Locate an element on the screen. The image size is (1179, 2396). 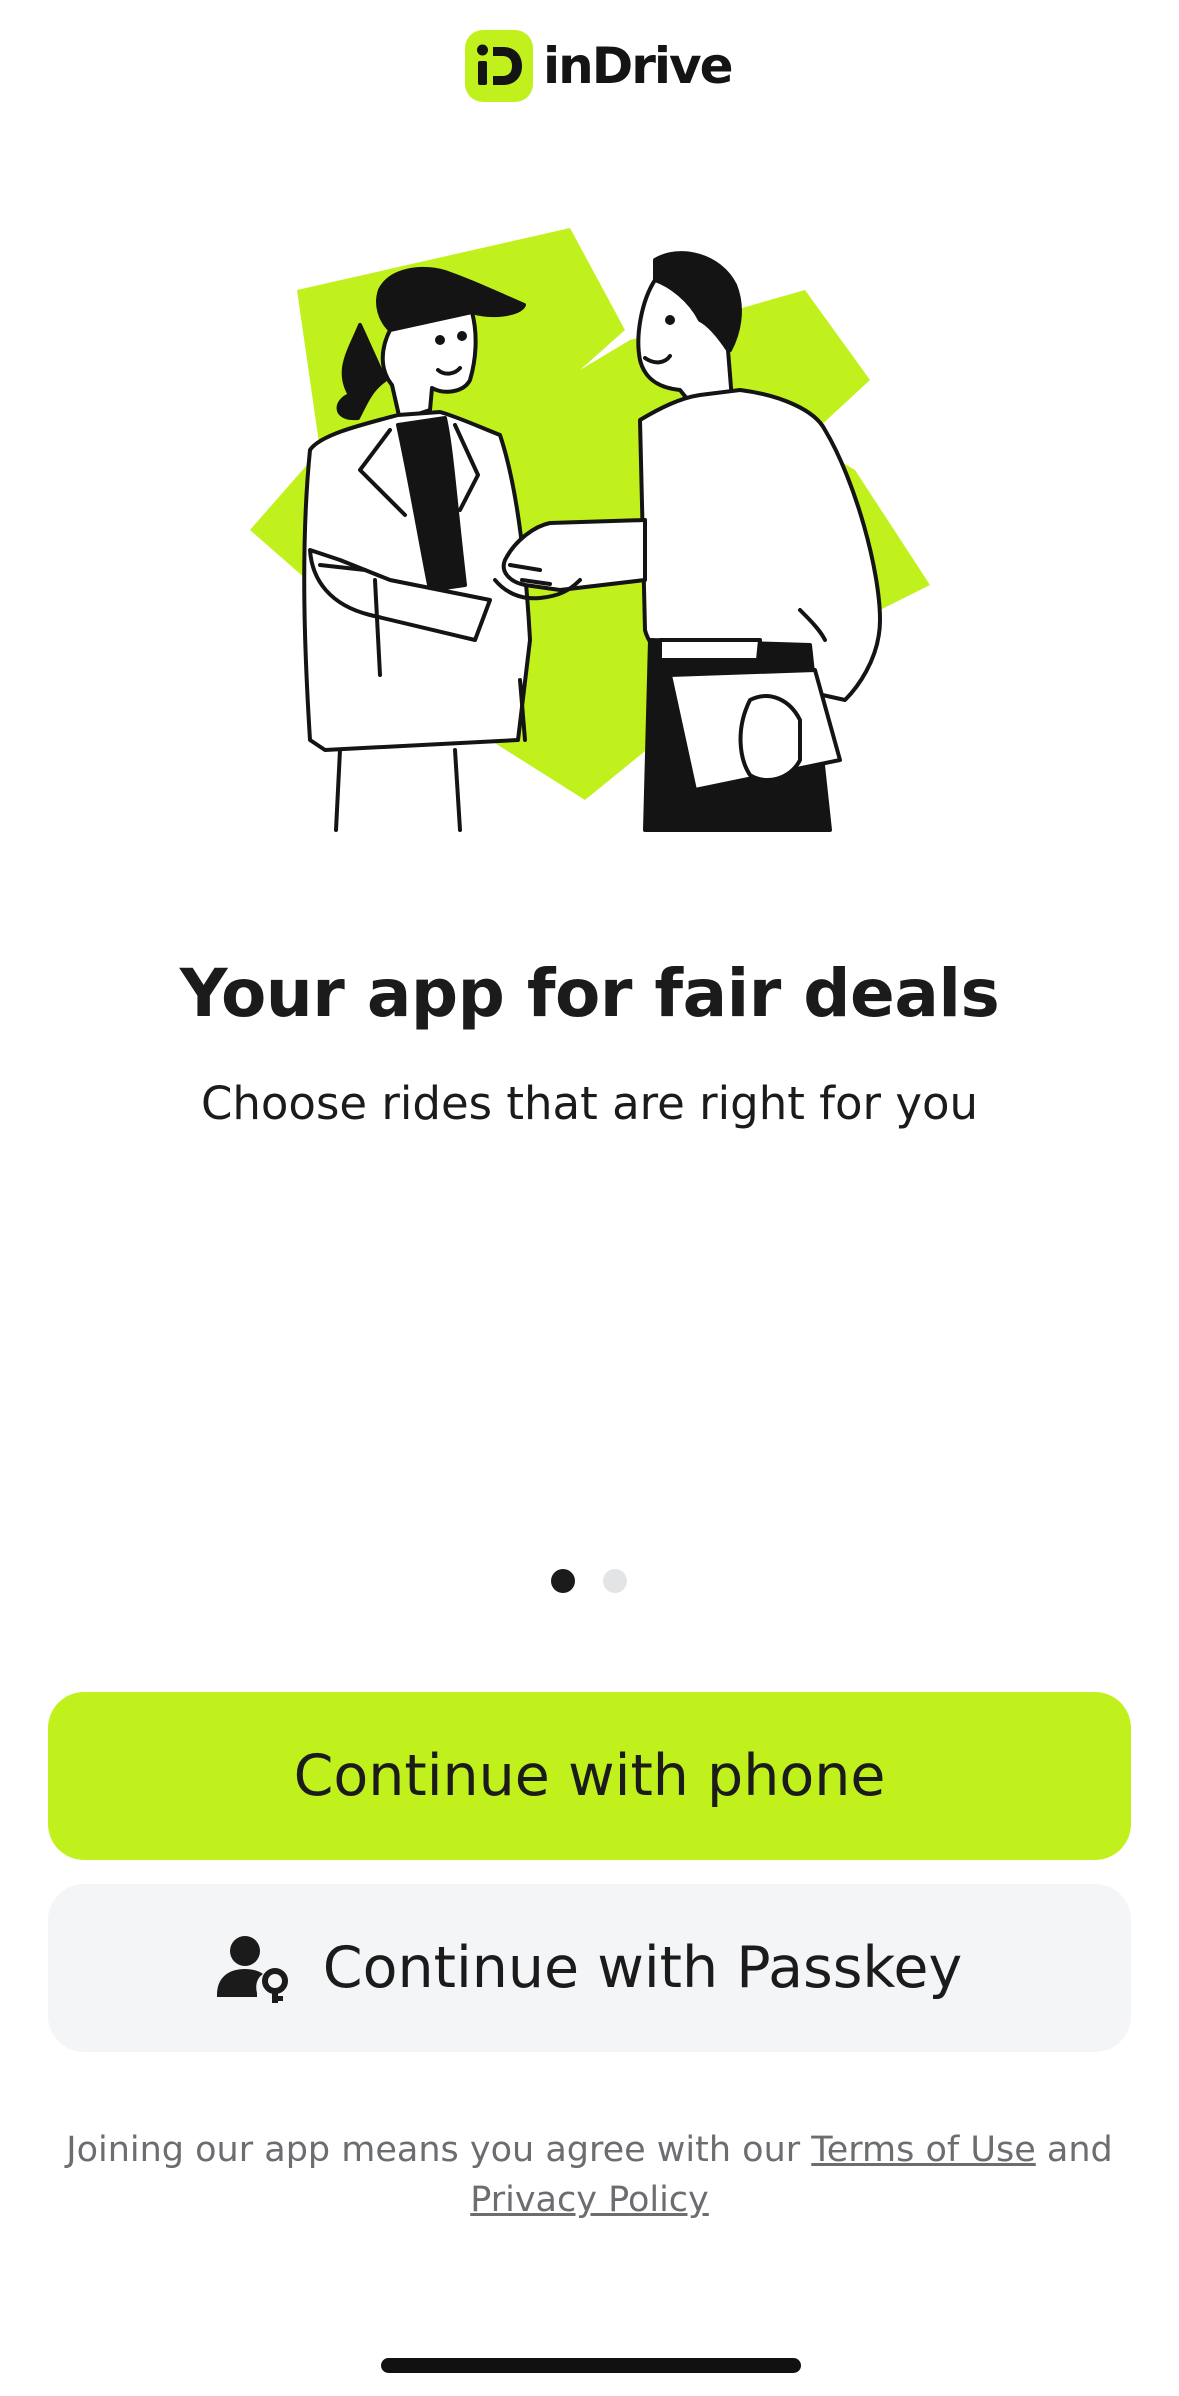
onboarding-title: Your app for fair deals is located at coordinates (589, 993).